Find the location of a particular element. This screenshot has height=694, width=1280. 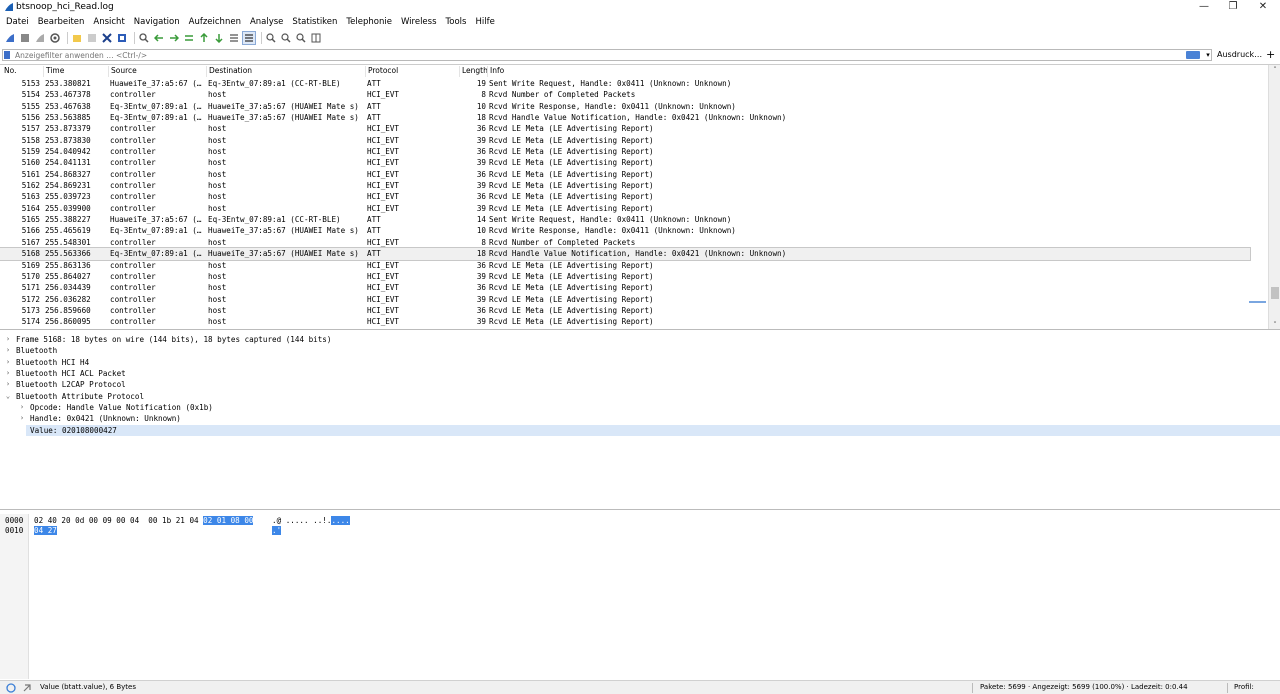

packet-list-scrollbar: ˄ ˅ is located at coordinates (1274, 197).